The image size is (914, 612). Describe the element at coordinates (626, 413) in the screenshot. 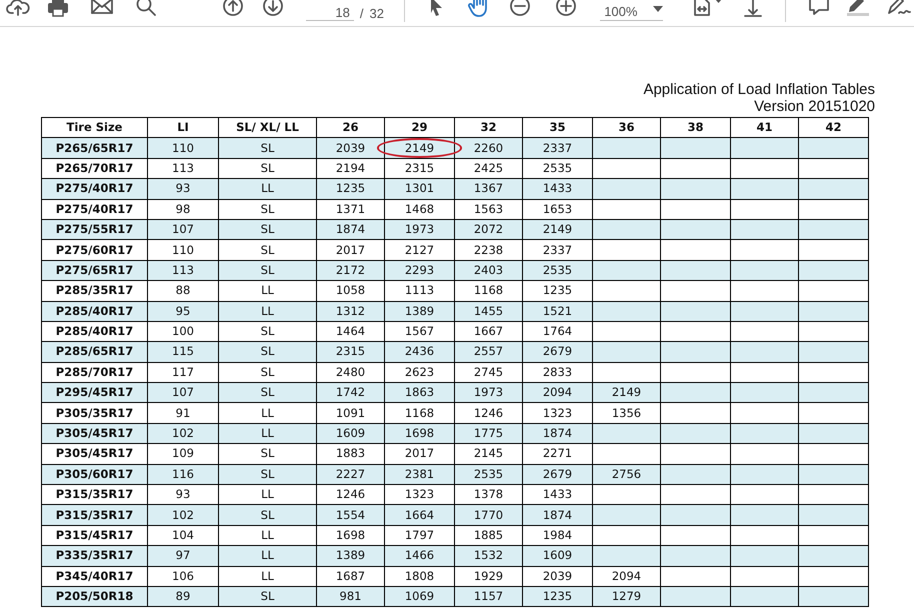

I see `table-cell: 1356` at that location.